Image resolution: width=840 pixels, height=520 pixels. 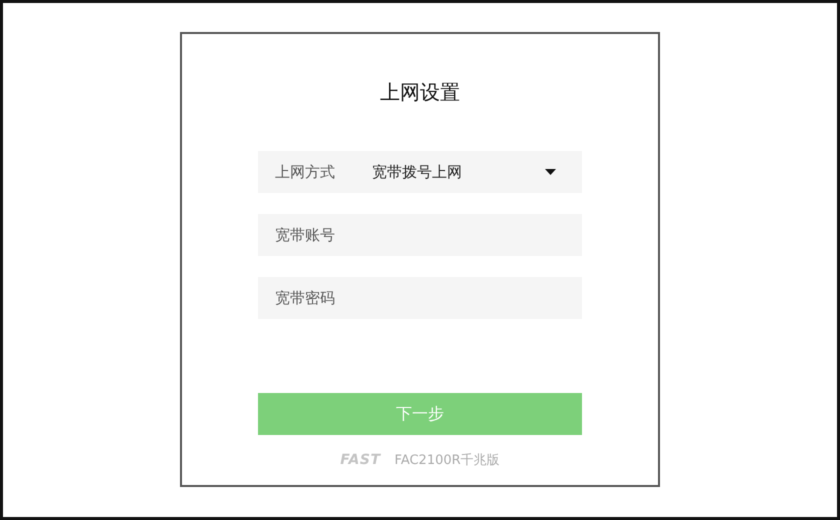 What do you see at coordinates (420, 92) in the screenshot?
I see `page-title: 上网设置` at bounding box center [420, 92].